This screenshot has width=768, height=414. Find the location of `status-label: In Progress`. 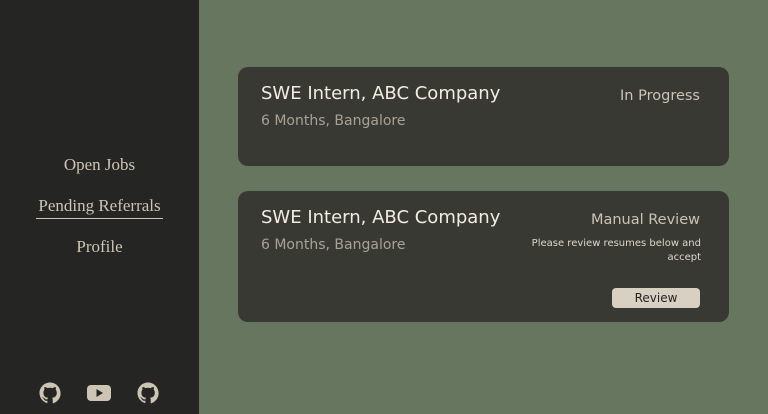

status-label: In Progress is located at coordinates (660, 96).